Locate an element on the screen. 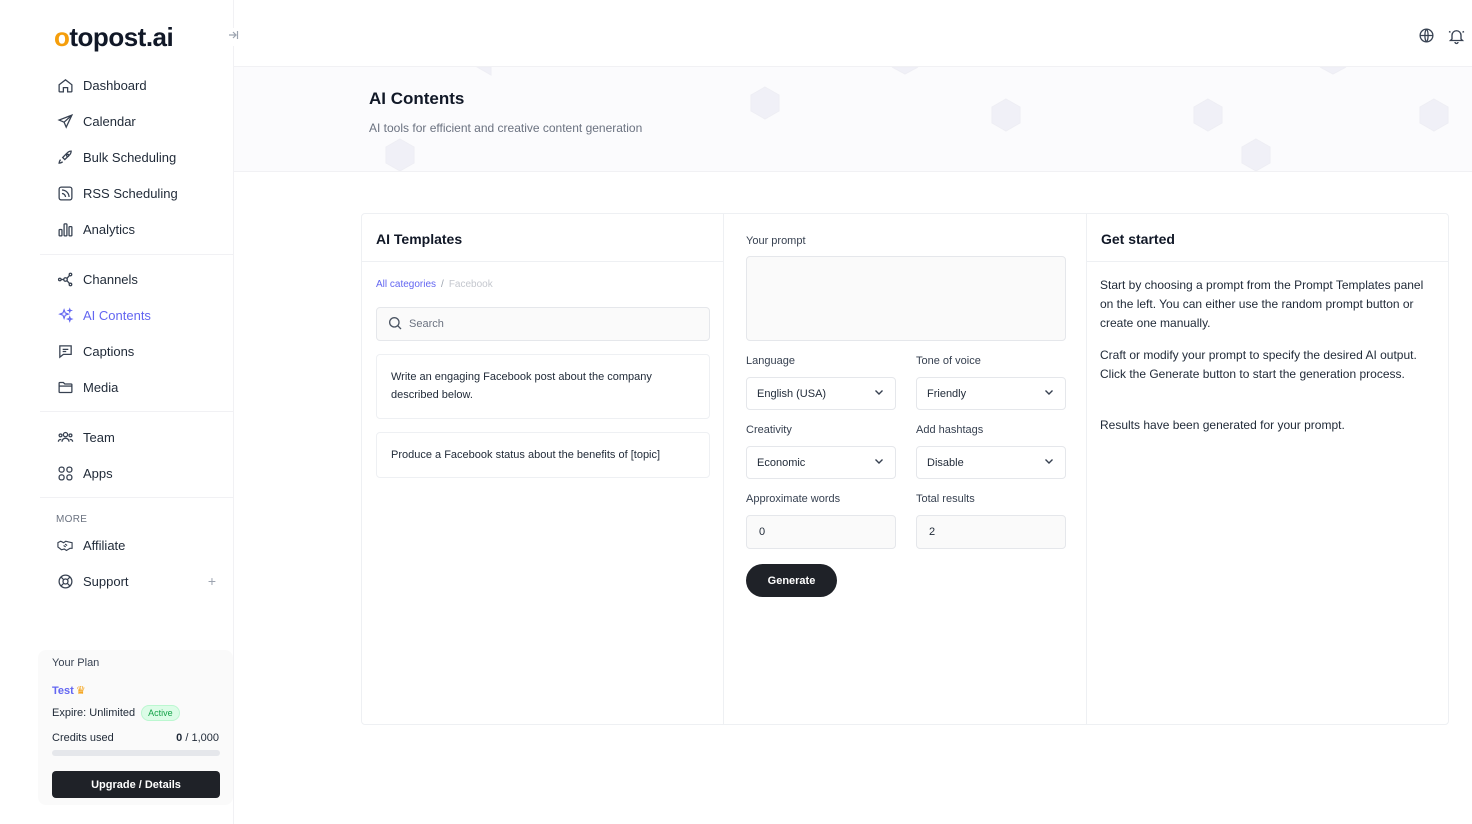 This screenshot has height=824, width=1472. sidebar-item-label: AI Contents is located at coordinates (117, 315).